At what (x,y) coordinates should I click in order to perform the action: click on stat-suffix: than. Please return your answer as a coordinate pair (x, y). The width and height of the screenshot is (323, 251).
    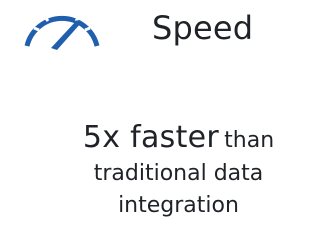
    Looking at the image, I should click on (249, 140).